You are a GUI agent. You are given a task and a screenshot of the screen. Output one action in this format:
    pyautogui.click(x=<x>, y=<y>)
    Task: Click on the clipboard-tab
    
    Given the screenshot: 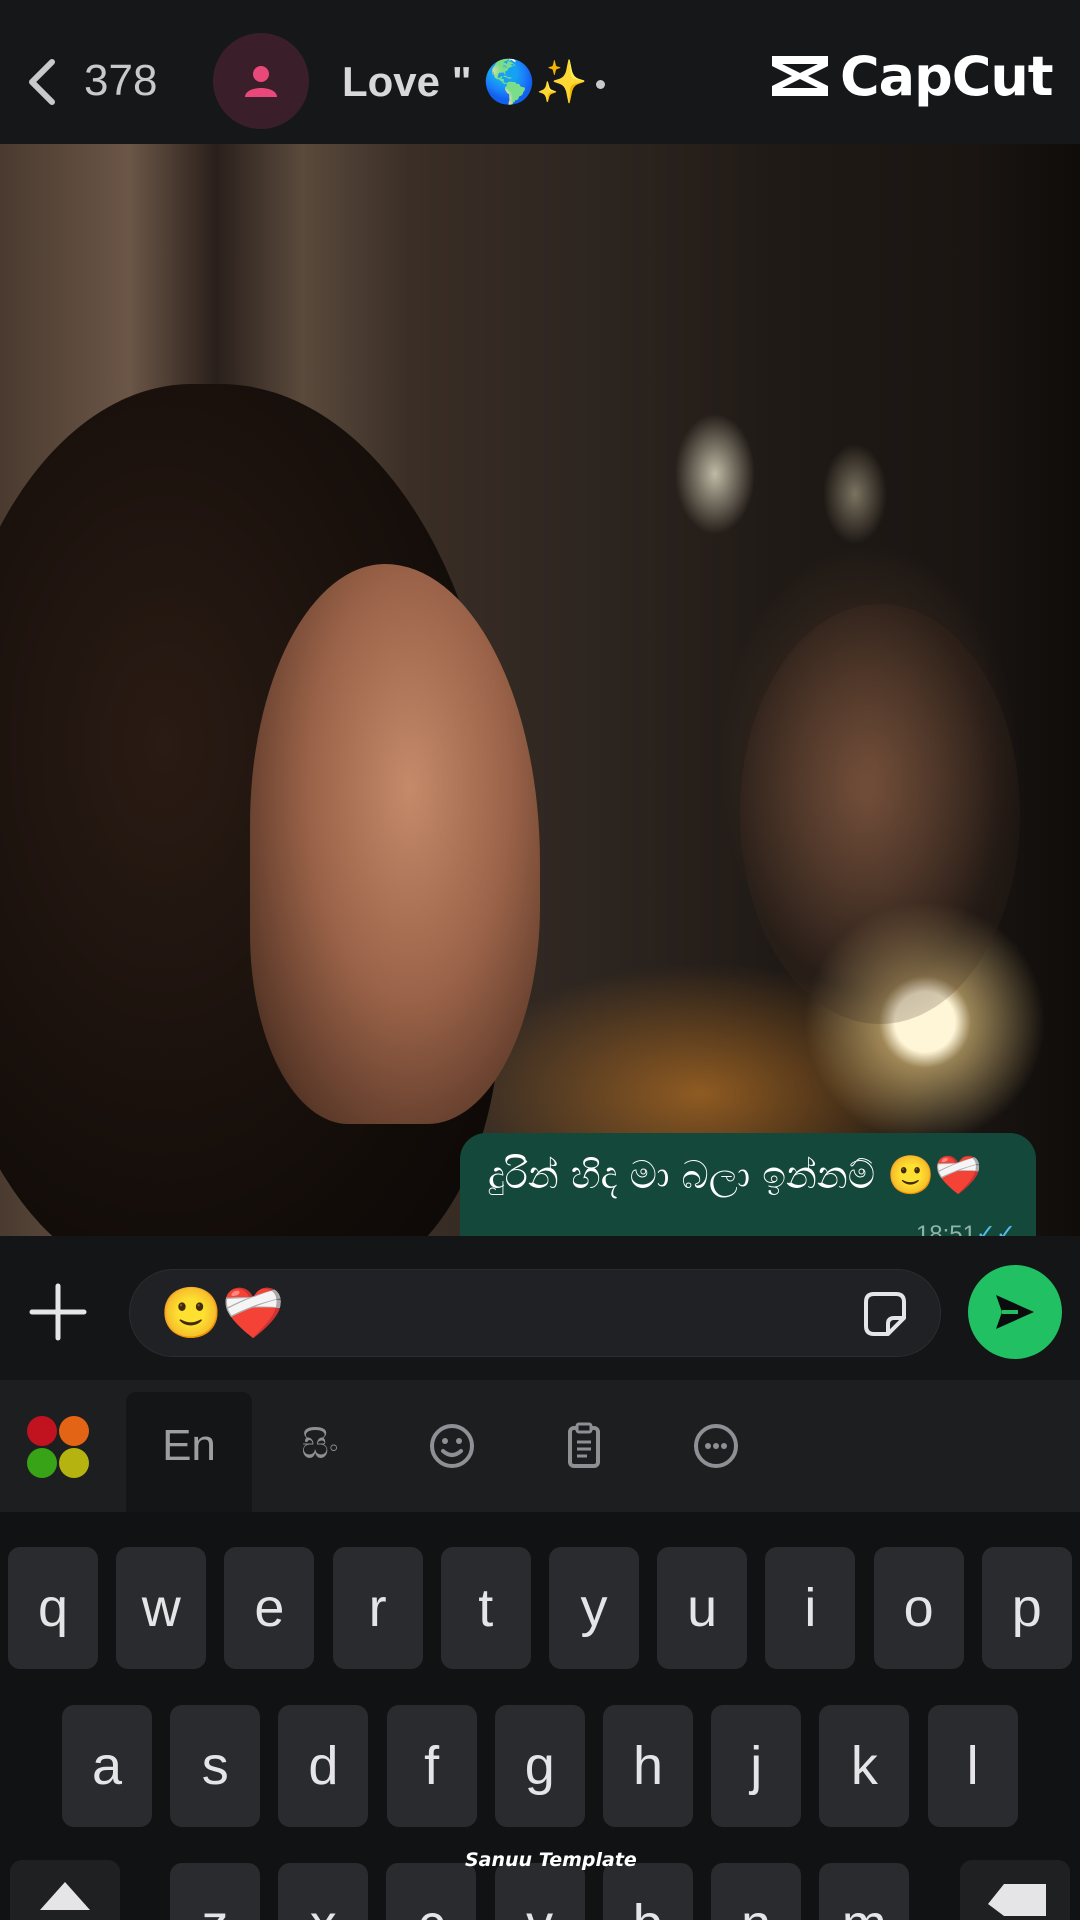 What is the action you would take?
    pyautogui.click(x=584, y=1446)
    